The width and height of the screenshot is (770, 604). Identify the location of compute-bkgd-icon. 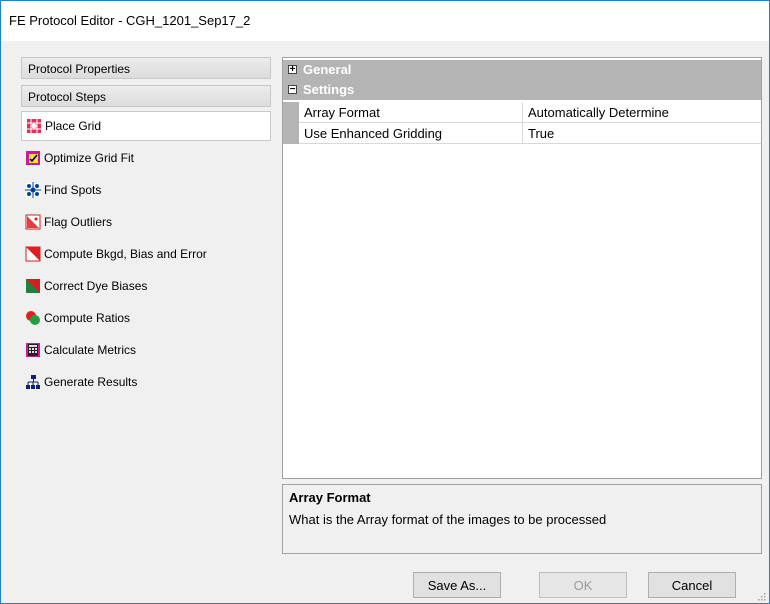
(33, 254).